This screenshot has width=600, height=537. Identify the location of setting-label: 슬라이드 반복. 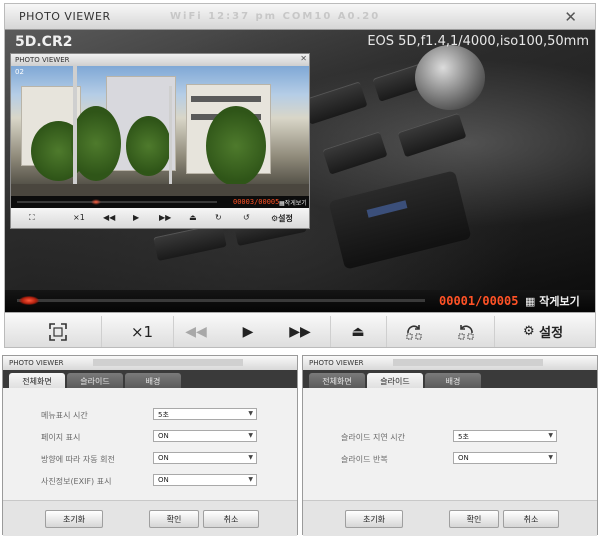
(364, 459).